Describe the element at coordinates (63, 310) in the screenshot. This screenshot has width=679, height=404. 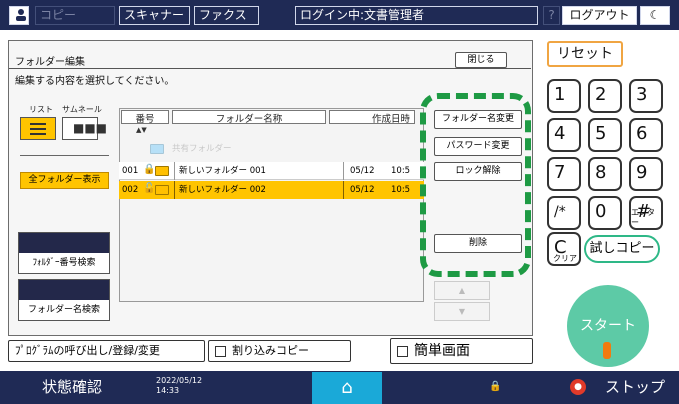
I see `folder-name-search-label: フォルダー名検索` at that location.